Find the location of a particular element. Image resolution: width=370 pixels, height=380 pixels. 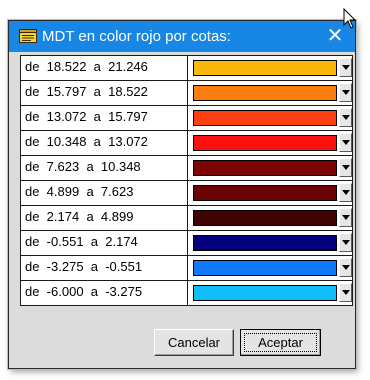

focus-rectangle is located at coordinates (280, 342).